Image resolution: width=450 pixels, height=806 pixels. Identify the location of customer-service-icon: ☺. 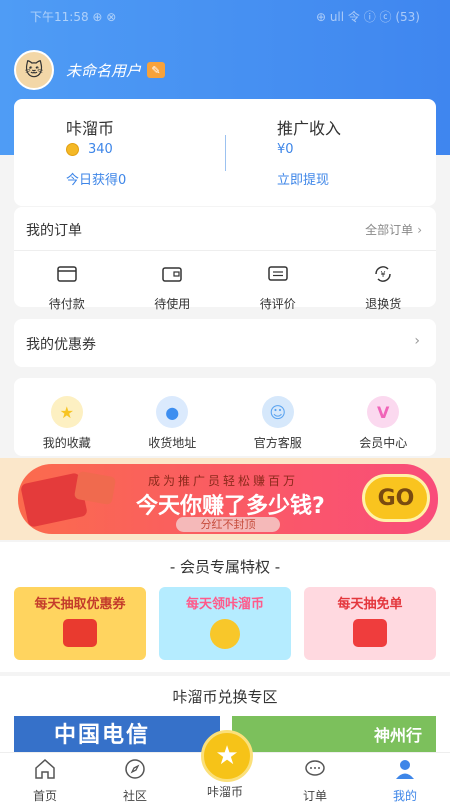
(277, 412).